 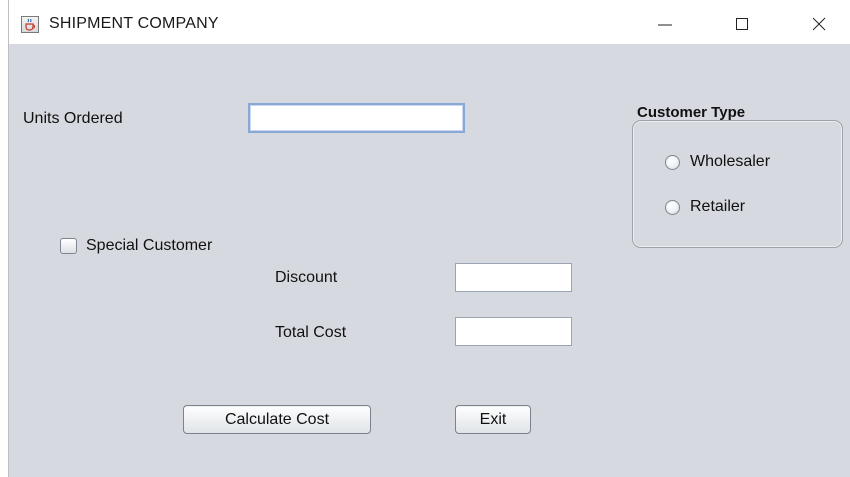 I want to click on customer-type-title: Customer Type, so click(x=691, y=112).